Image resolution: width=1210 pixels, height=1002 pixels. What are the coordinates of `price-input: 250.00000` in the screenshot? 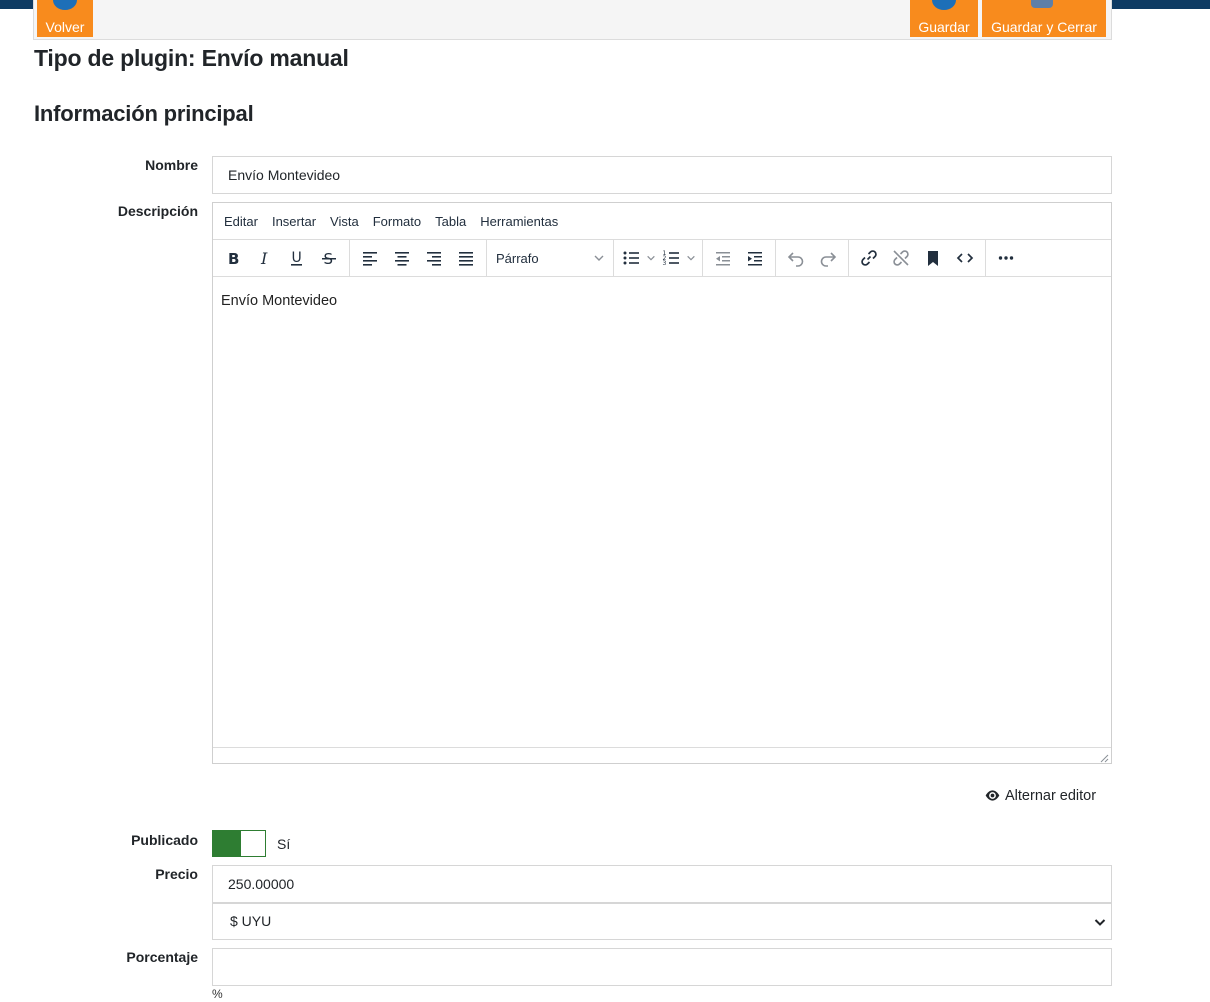 It's located at (662, 884).